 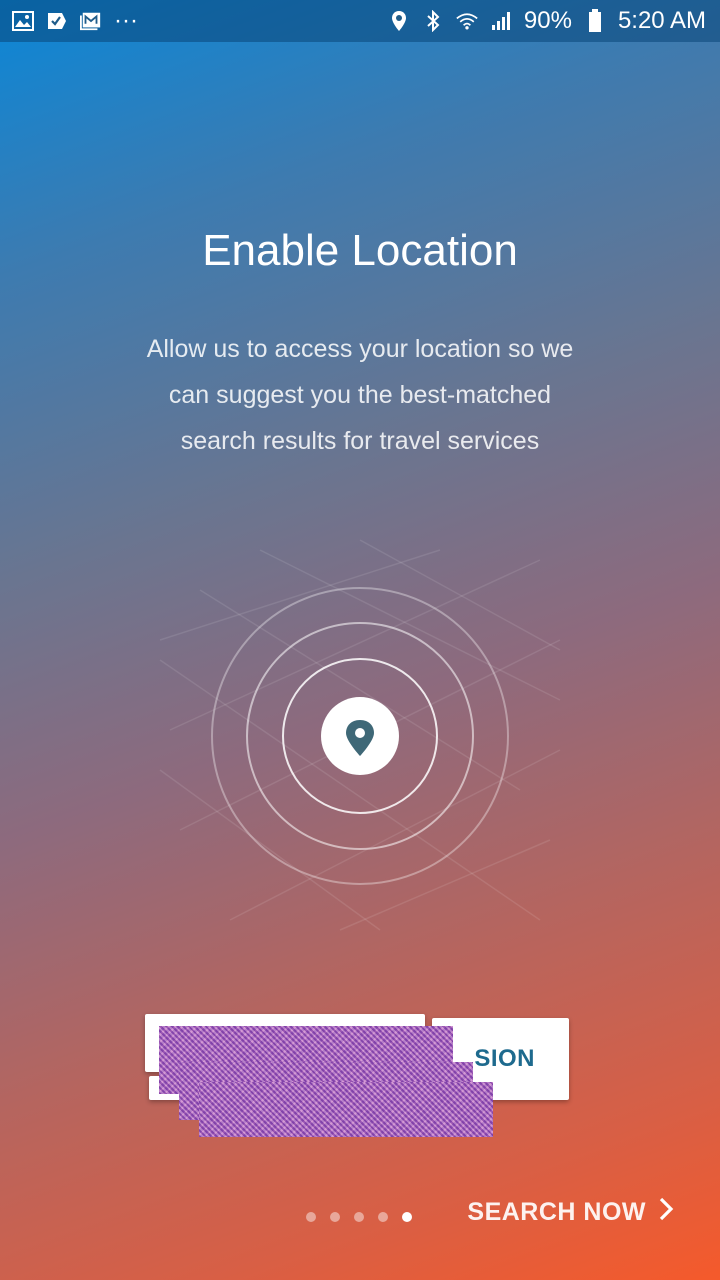 I want to click on signal-icon, so click(x=501, y=21).